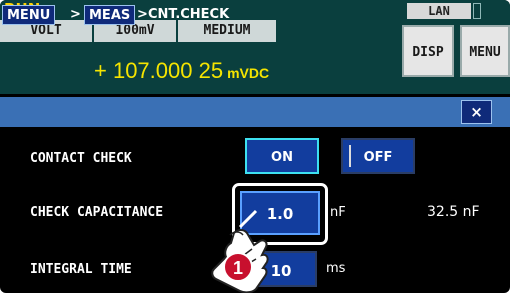 This screenshot has height=293, width=510. Describe the element at coordinates (378, 156) in the screenshot. I see `contact-check-off-button: OFF` at that location.